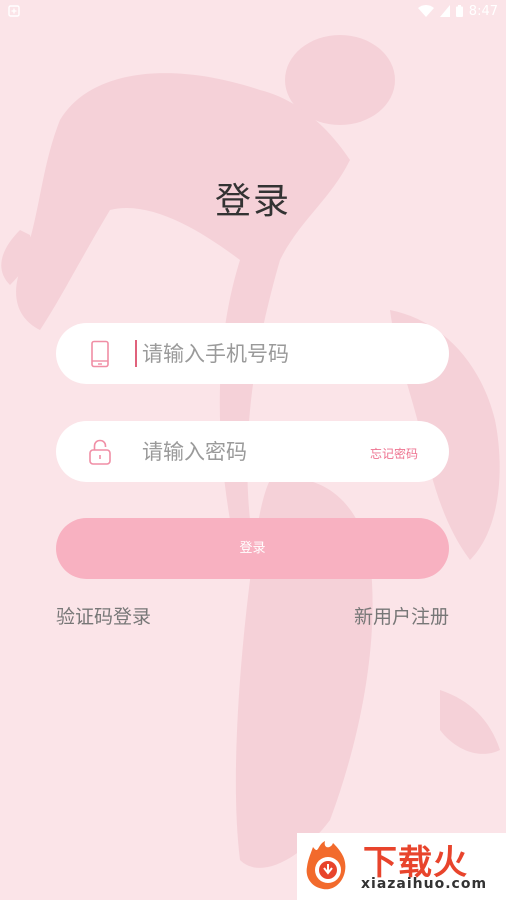 The height and width of the screenshot is (900, 506). Describe the element at coordinates (252, 201) in the screenshot. I see `page-title: 登录` at that location.